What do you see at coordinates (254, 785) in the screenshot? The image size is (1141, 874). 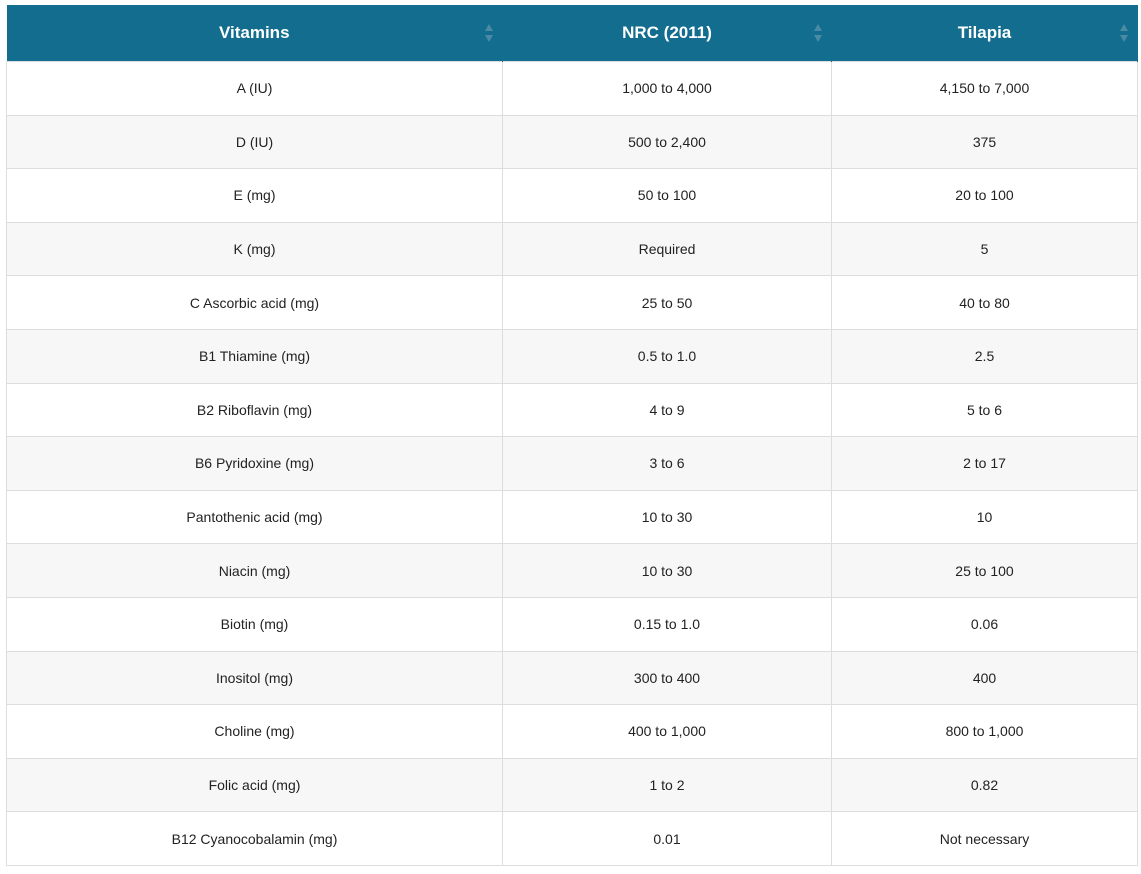 I see `cell-vitamin: Folic acid (mg)` at bounding box center [254, 785].